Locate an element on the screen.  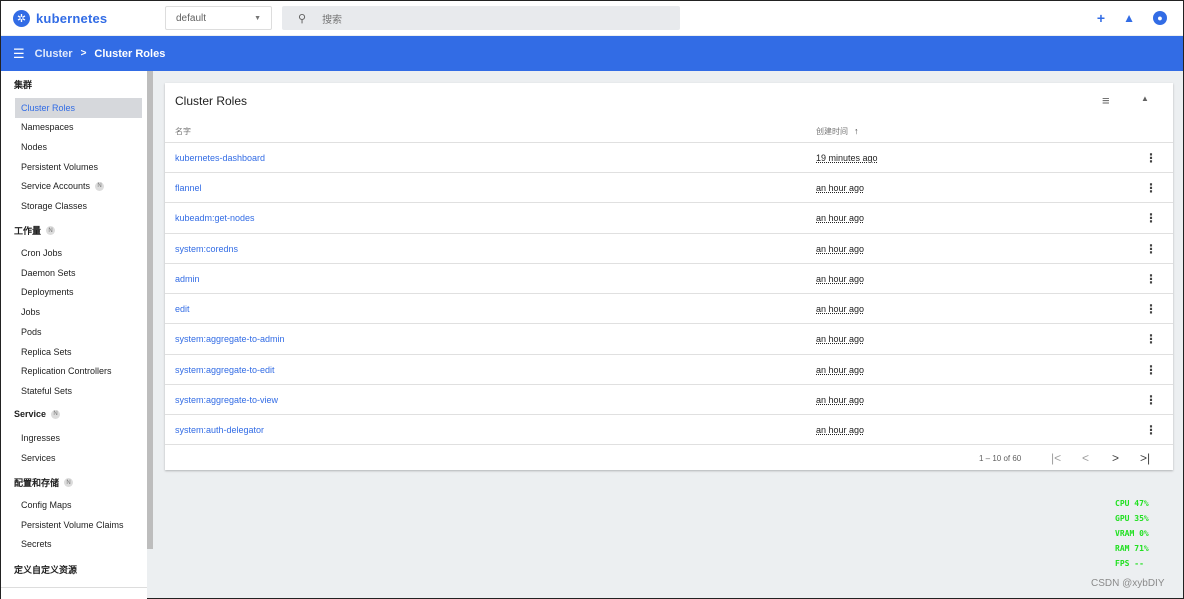
stat-ram: RAM 71% is located at coordinates (1132, 548).